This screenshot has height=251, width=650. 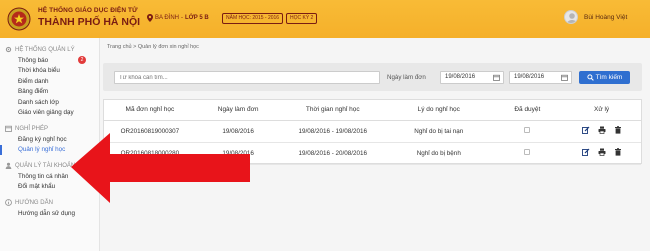 I want to click on location-selector: BA ĐÌNH - LỚP 5 B, so click(x=178, y=18).